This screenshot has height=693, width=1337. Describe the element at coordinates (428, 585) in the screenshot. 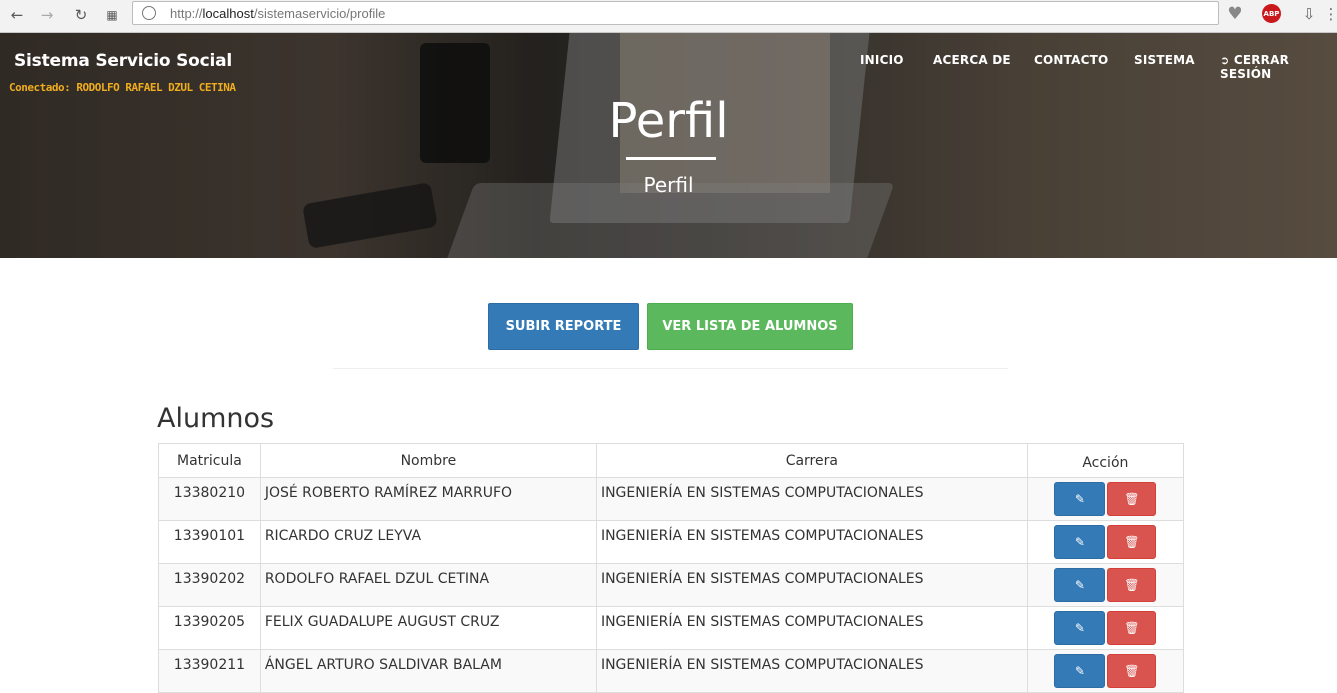

I see `cell-nombre: RODOLFO RAFAEL DZUL CETINA` at that location.